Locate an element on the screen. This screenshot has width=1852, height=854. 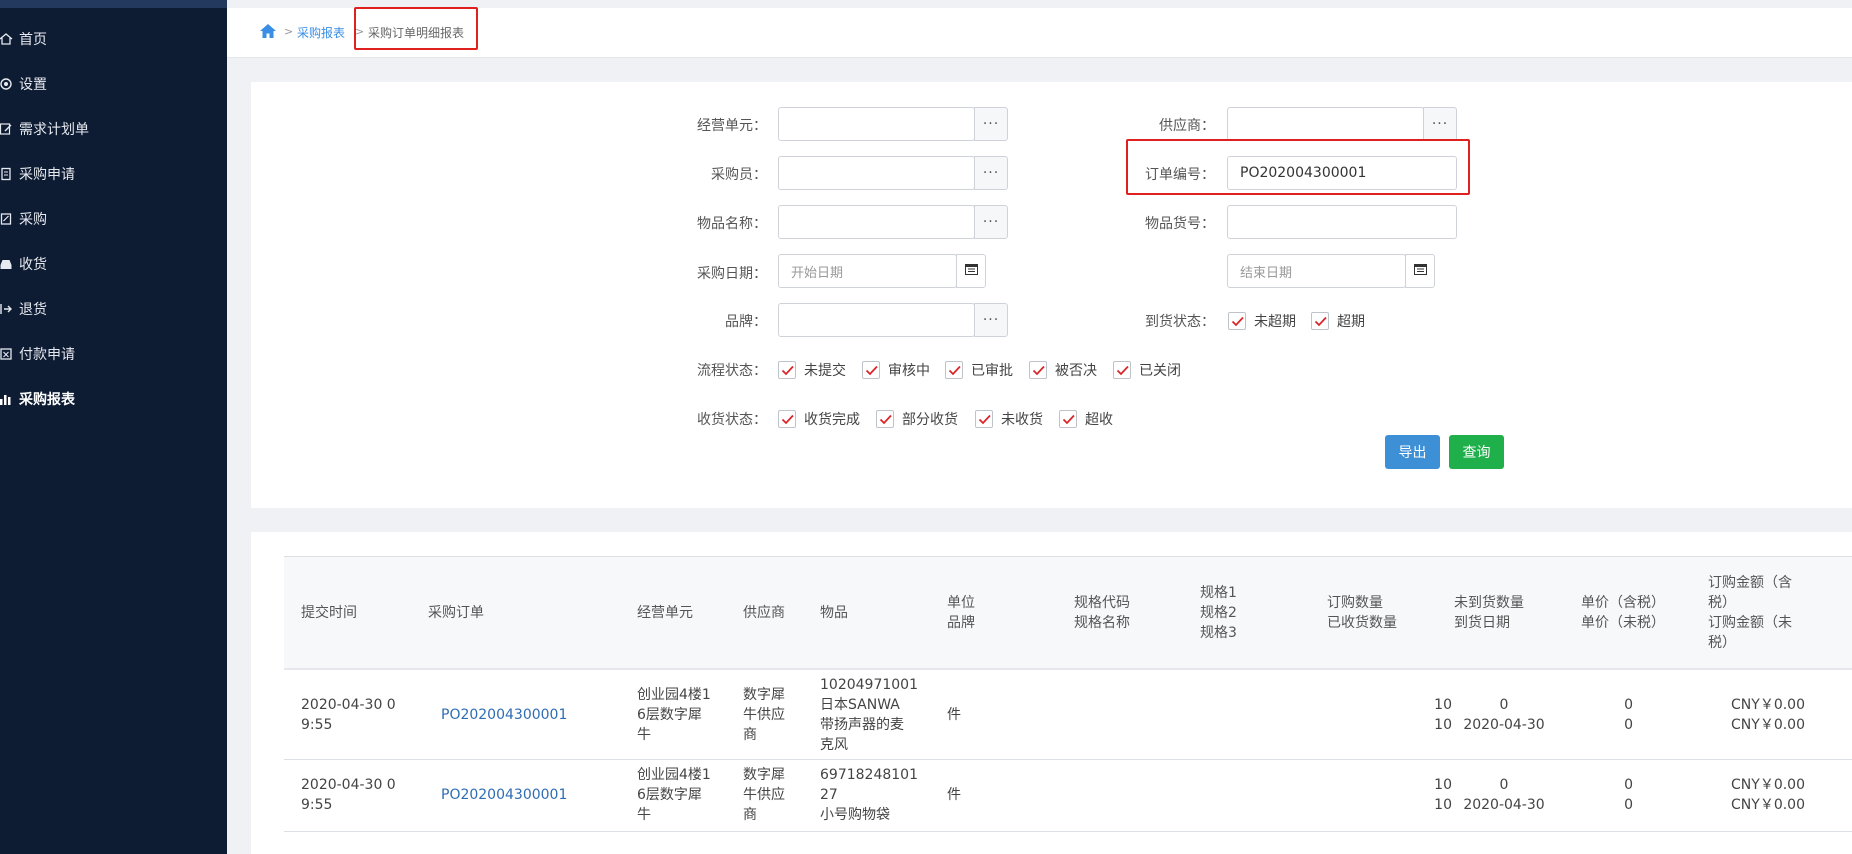
sidebar-item-purchase: 采购 is located at coordinates (113, 219).